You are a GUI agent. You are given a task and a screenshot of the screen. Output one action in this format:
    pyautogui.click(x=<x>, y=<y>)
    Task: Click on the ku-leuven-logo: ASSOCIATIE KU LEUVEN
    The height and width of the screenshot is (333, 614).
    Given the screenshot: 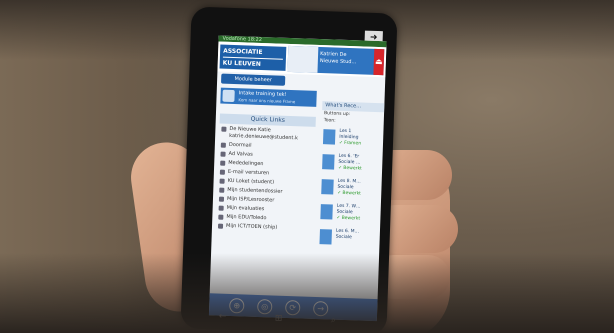 What is the action you would take?
    pyautogui.click(x=253, y=57)
    